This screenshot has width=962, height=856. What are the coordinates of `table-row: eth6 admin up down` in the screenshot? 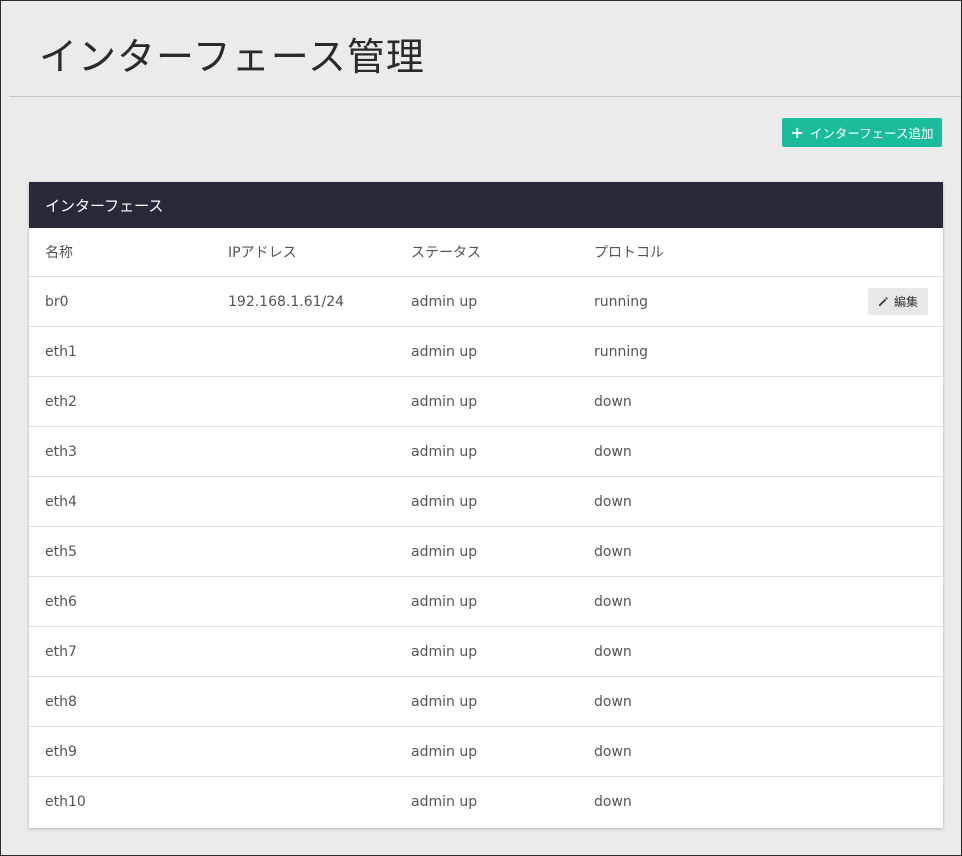 It's located at (486, 601).